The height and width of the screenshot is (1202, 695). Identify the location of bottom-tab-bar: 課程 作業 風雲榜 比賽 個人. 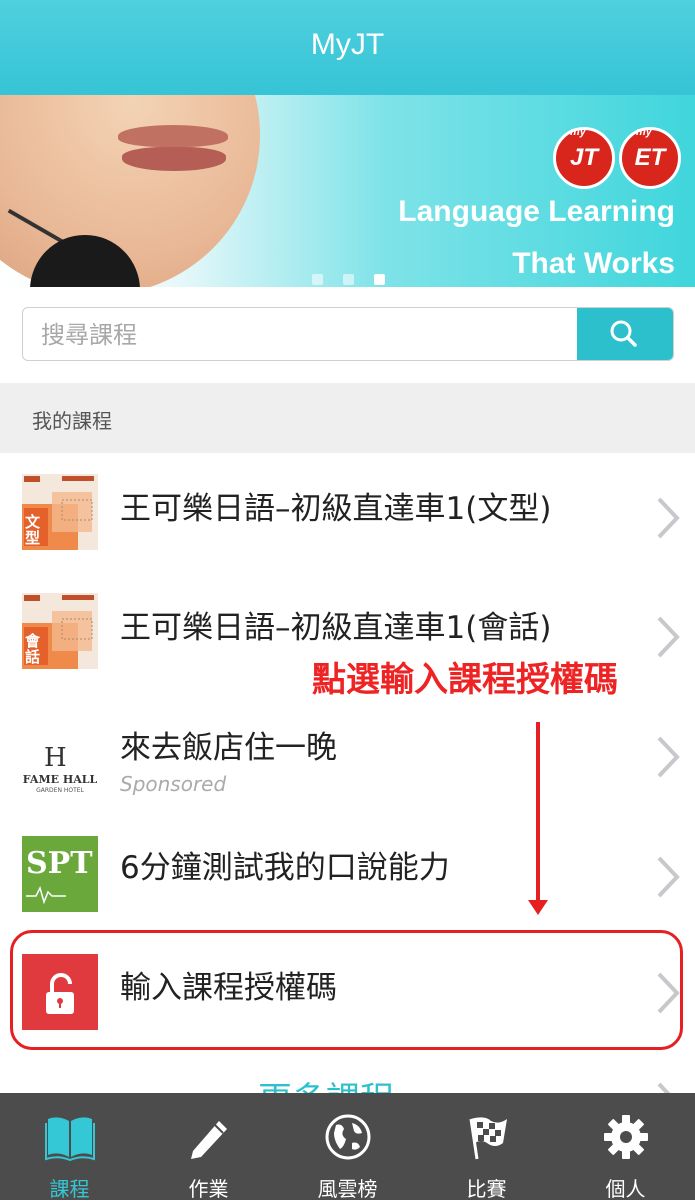
(347, 1147).